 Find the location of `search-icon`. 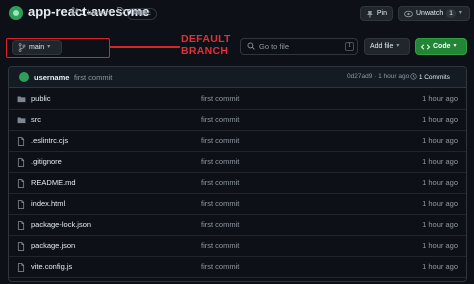

search-icon is located at coordinates (251, 46).